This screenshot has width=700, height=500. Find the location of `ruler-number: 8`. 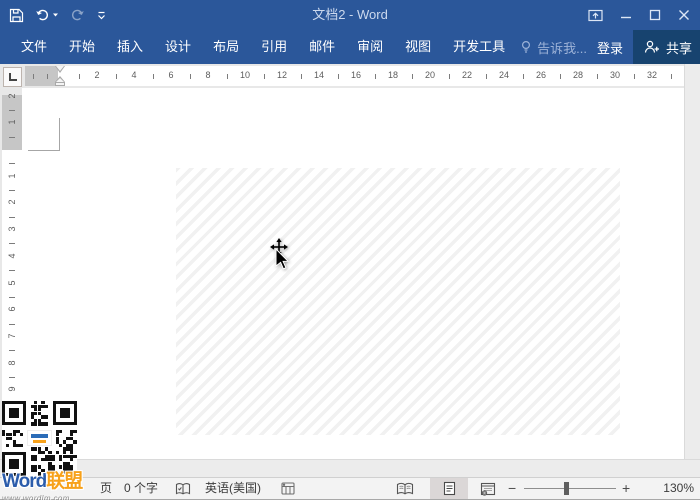

ruler-number: 8 is located at coordinates (208, 75).